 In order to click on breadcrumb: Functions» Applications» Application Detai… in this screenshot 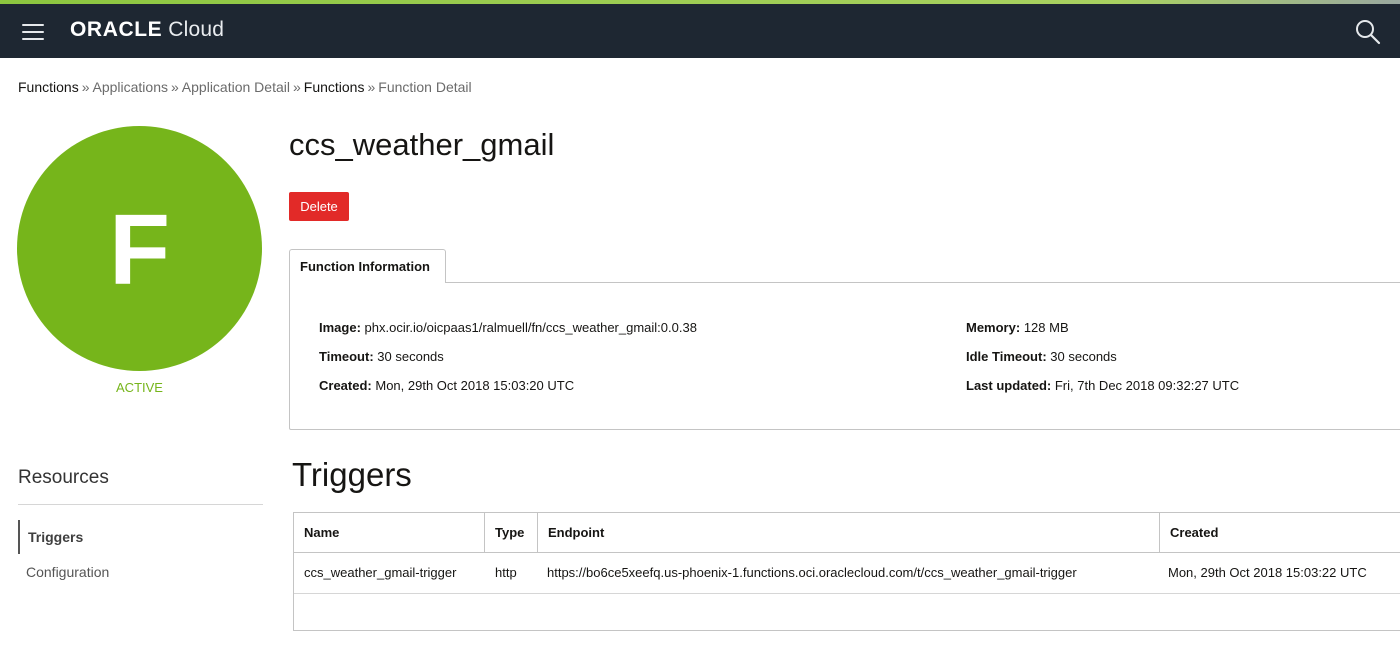, I will do `click(245, 87)`.